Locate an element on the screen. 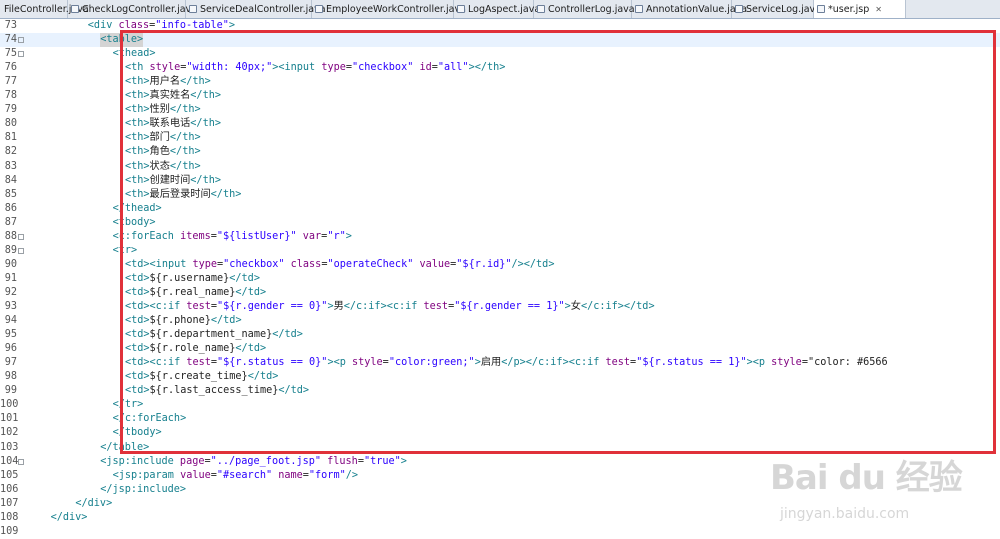 This screenshot has width=1000, height=539. line-number: 81 is located at coordinates (10, 138).